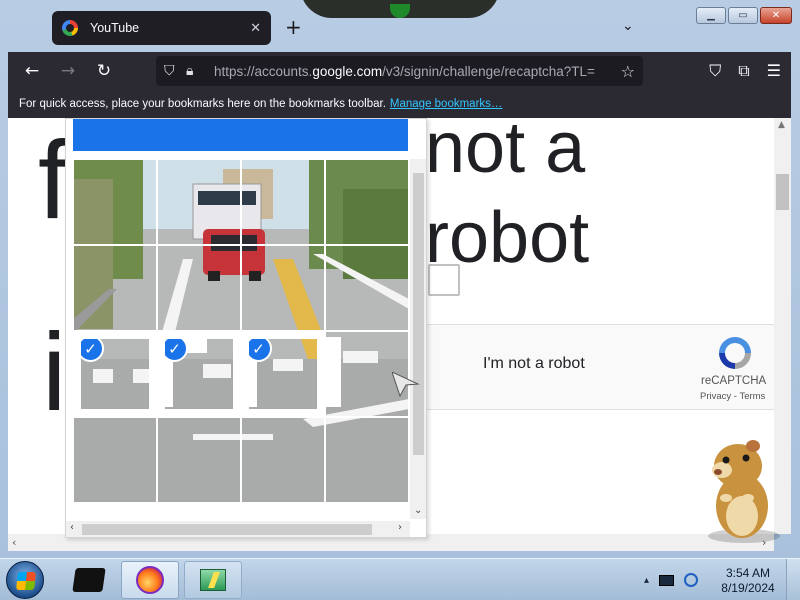 This screenshot has width=800, height=600. Describe the element at coordinates (744, 491) in the screenshot. I see `hamster-mascot-icon` at that location.